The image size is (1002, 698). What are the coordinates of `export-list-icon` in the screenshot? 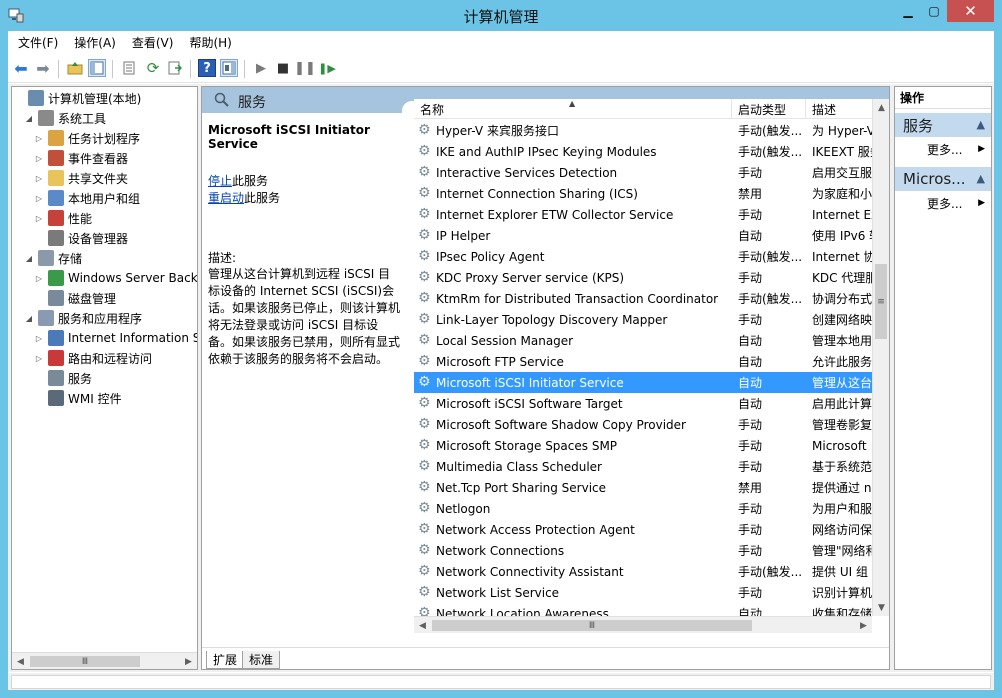 It's located at (175, 68).